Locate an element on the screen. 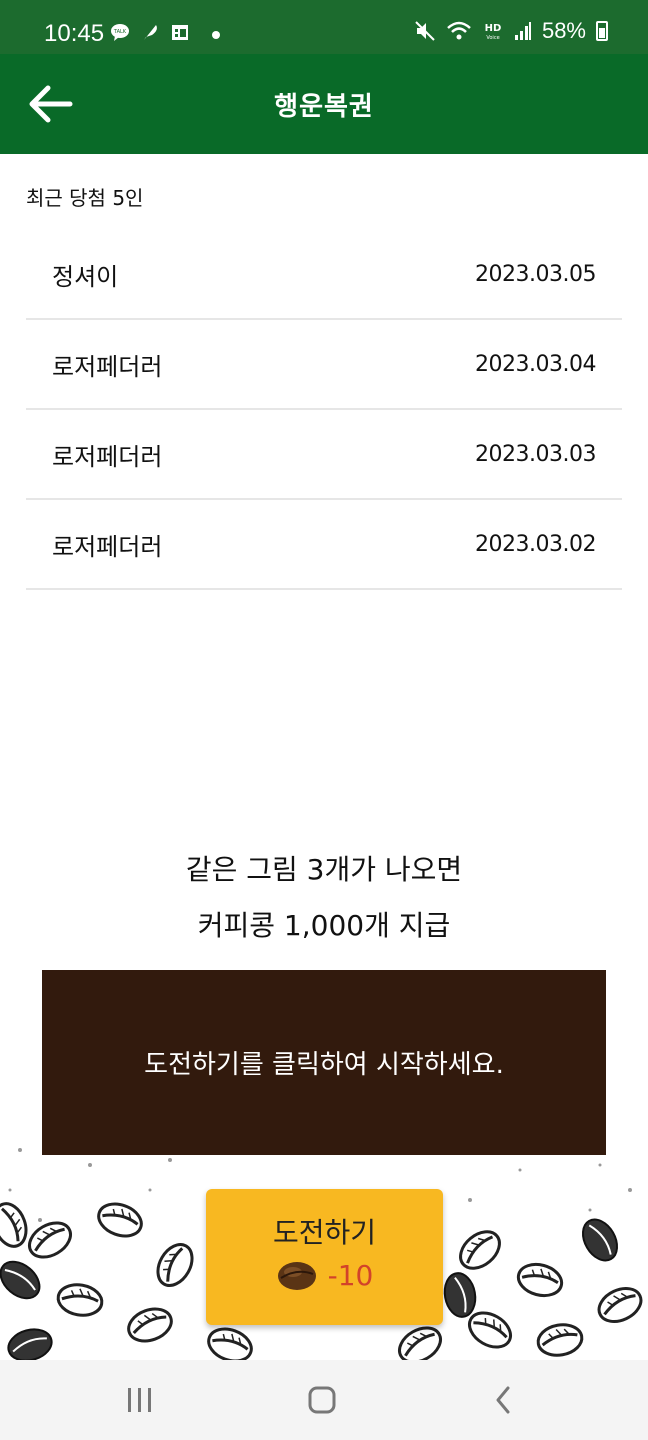  recent-apps-icon is located at coordinates (139, 1400).